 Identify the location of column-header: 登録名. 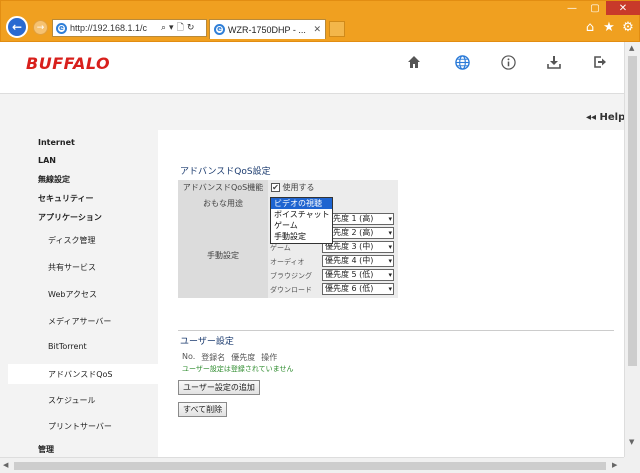
(213, 357).